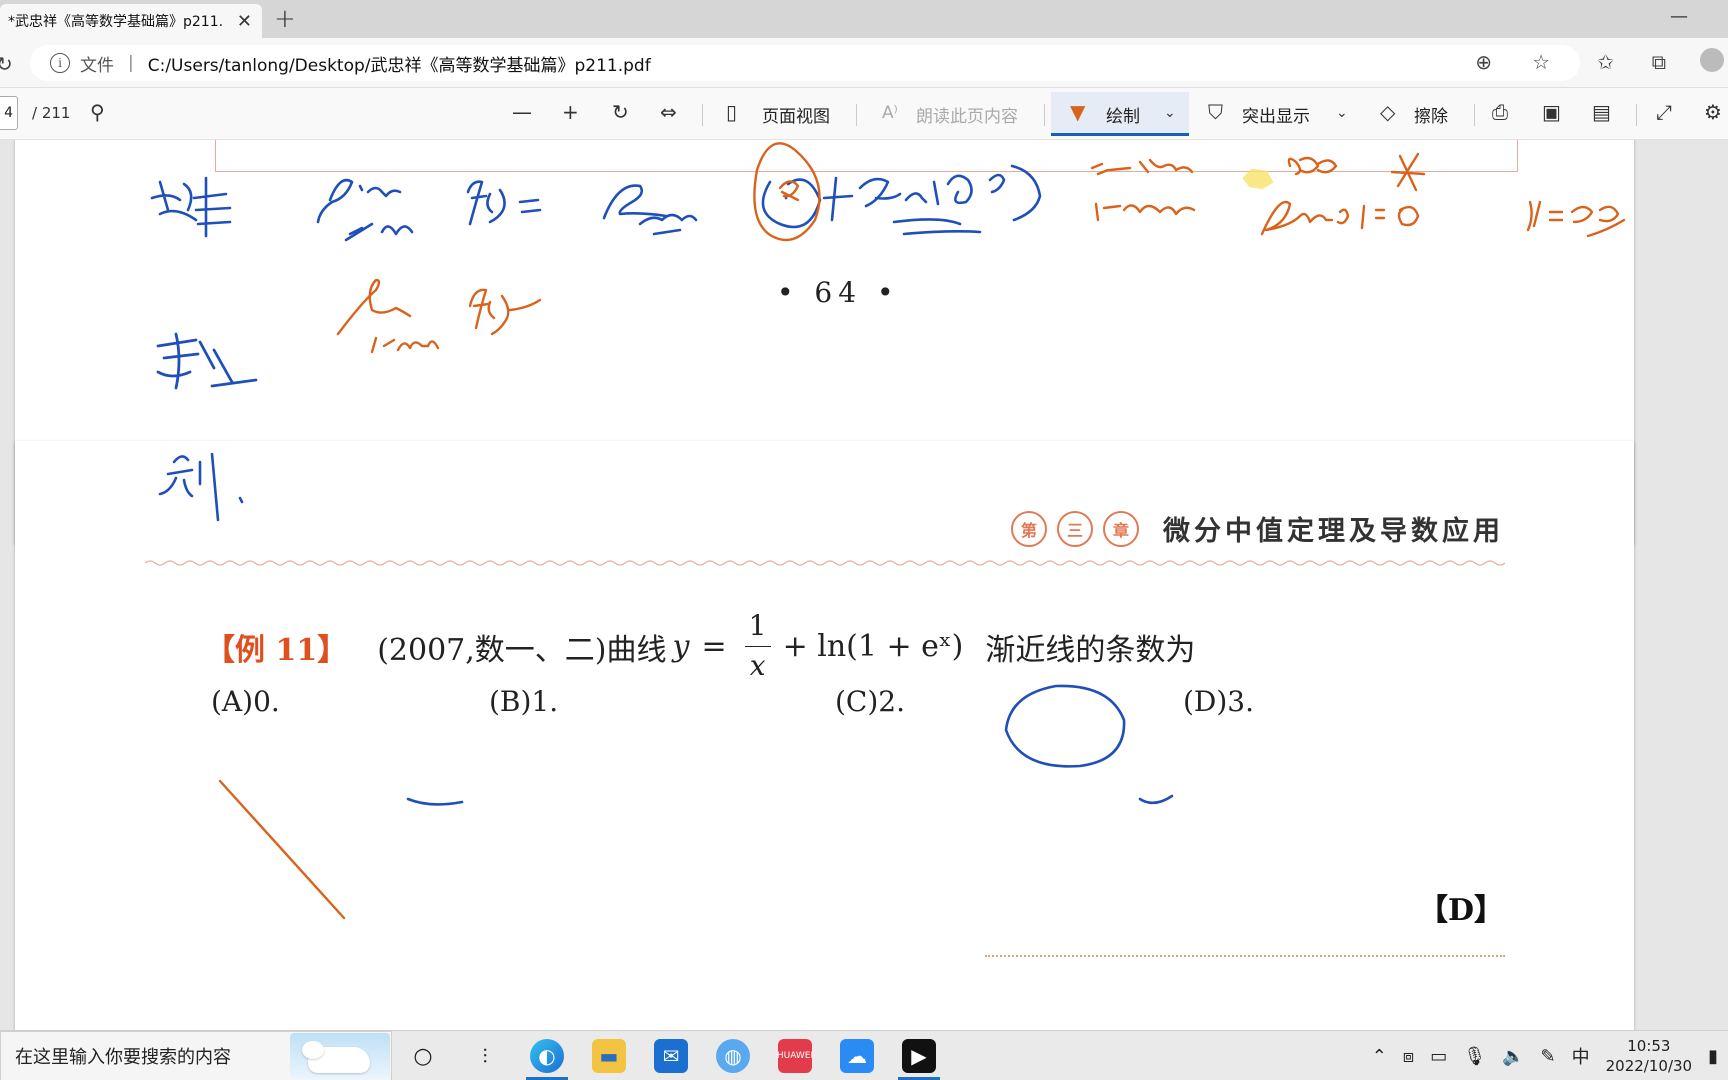  What do you see at coordinates (1077, 112) in the screenshot?
I see `draw-pen-icon: ▼` at bounding box center [1077, 112].